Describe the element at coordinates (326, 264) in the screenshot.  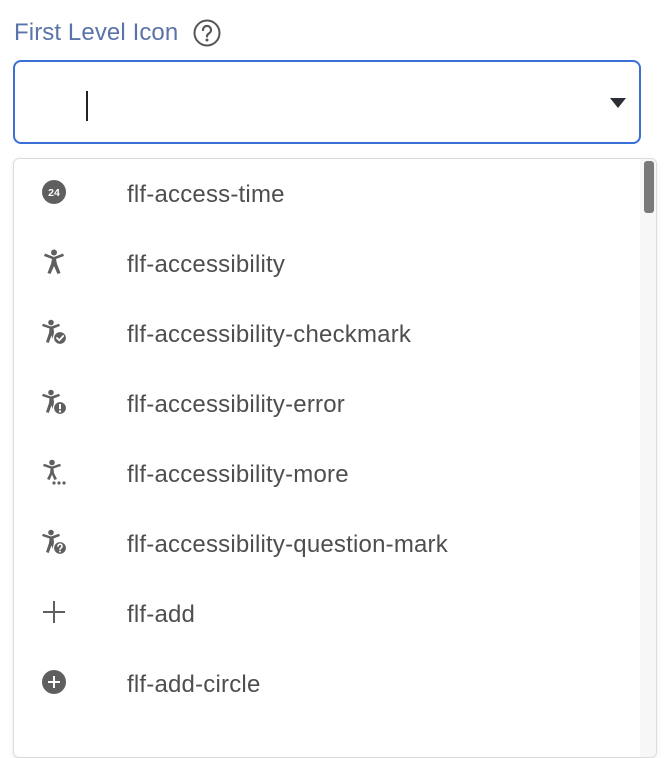
I see `option-item: flf-accessibility` at that location.